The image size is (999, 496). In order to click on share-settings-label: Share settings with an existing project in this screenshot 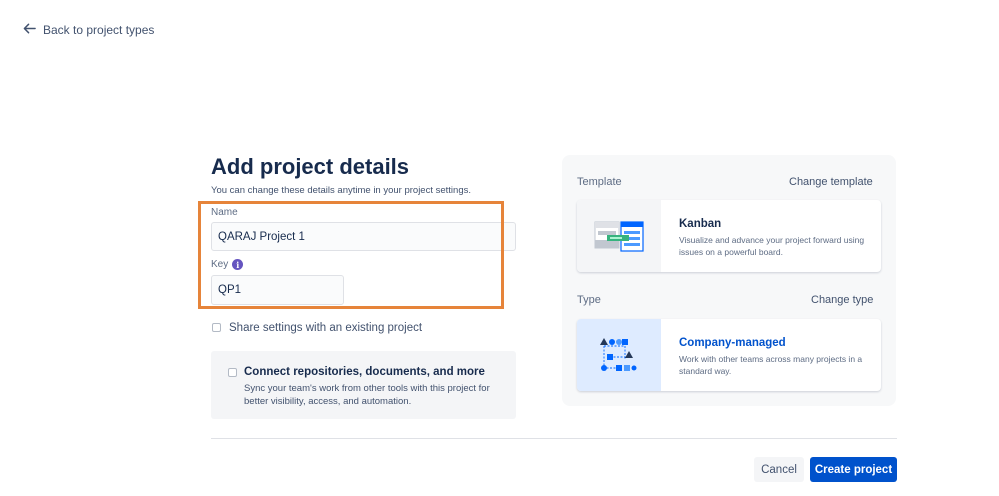, I will do `click(325, 328)`.